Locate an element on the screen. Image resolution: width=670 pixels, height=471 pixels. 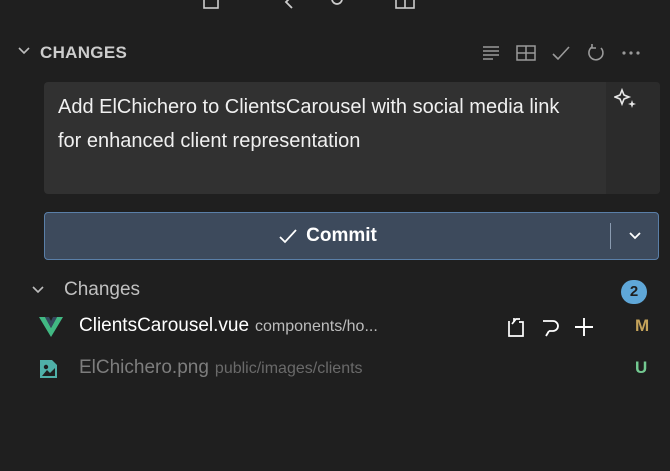
file-status-badge: M is located at coordinates (642, 325).